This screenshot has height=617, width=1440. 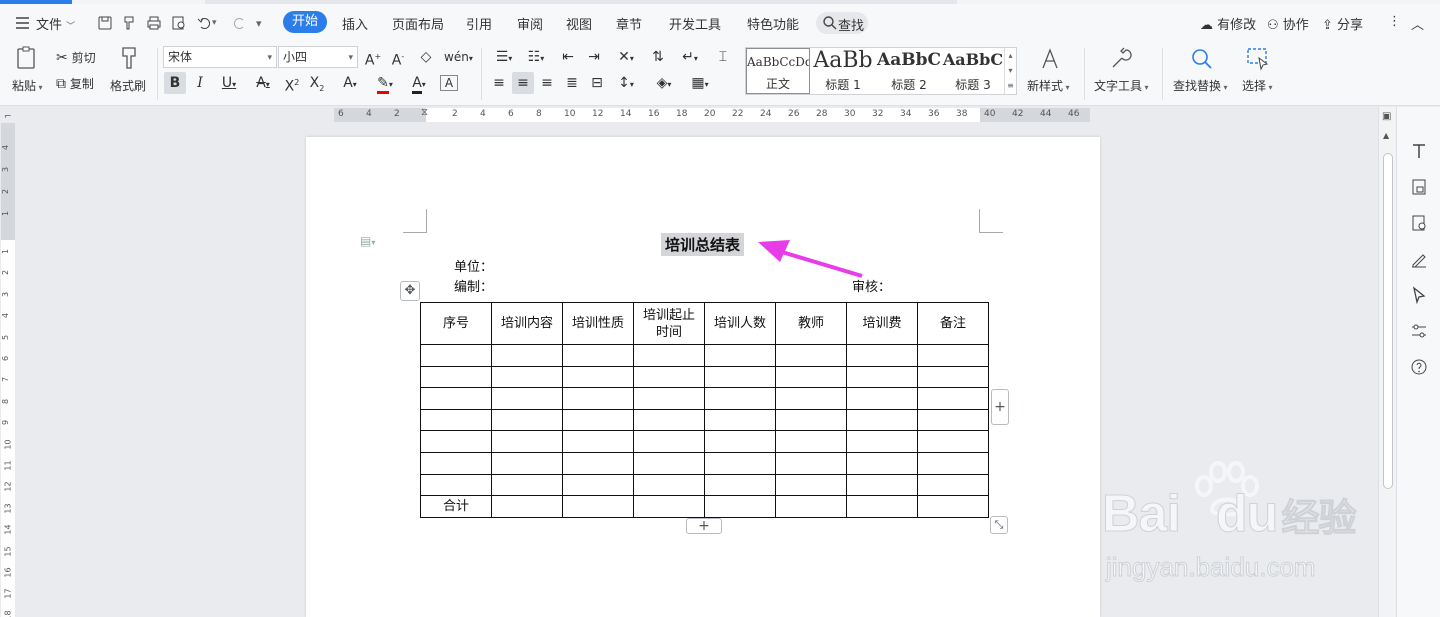 I want to click on undo-dropdown-icon: ▾, so click(x=221, y=27).